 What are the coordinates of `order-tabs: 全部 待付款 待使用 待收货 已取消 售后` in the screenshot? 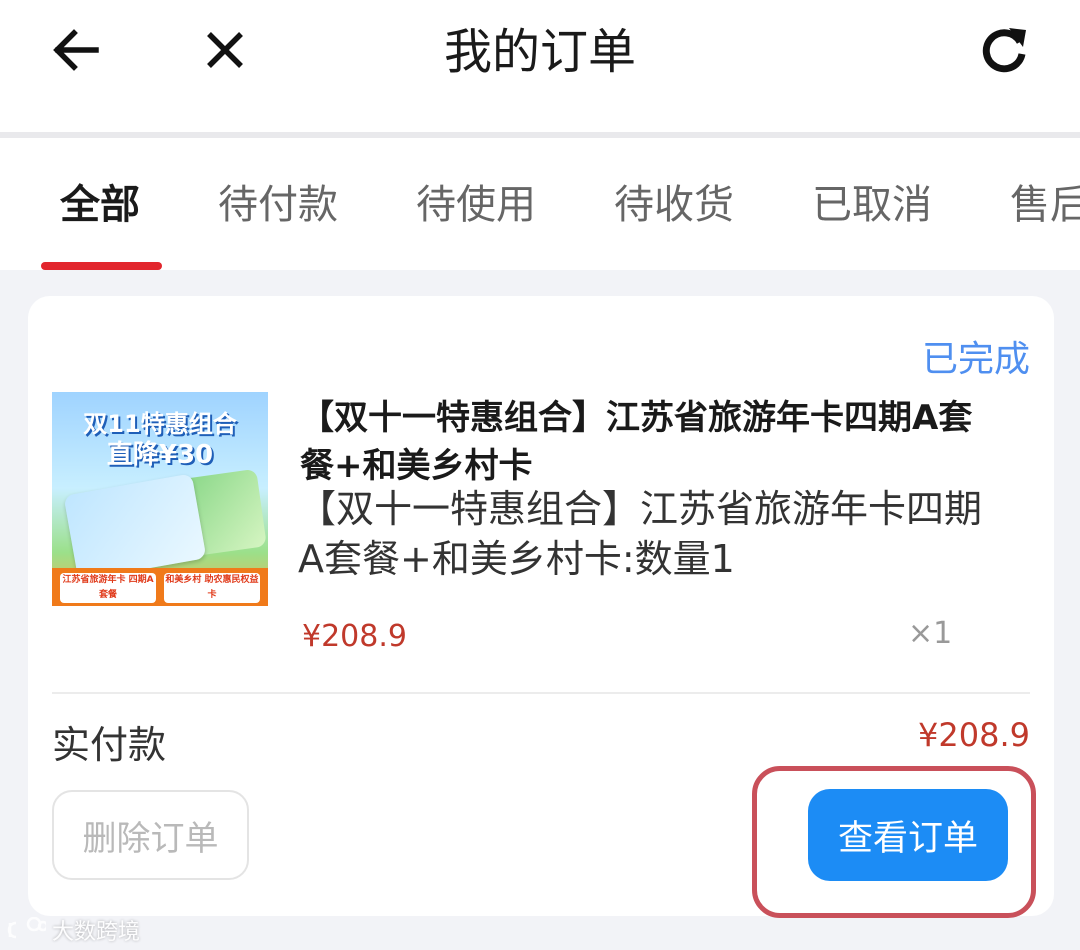 It's located at (540, 204).